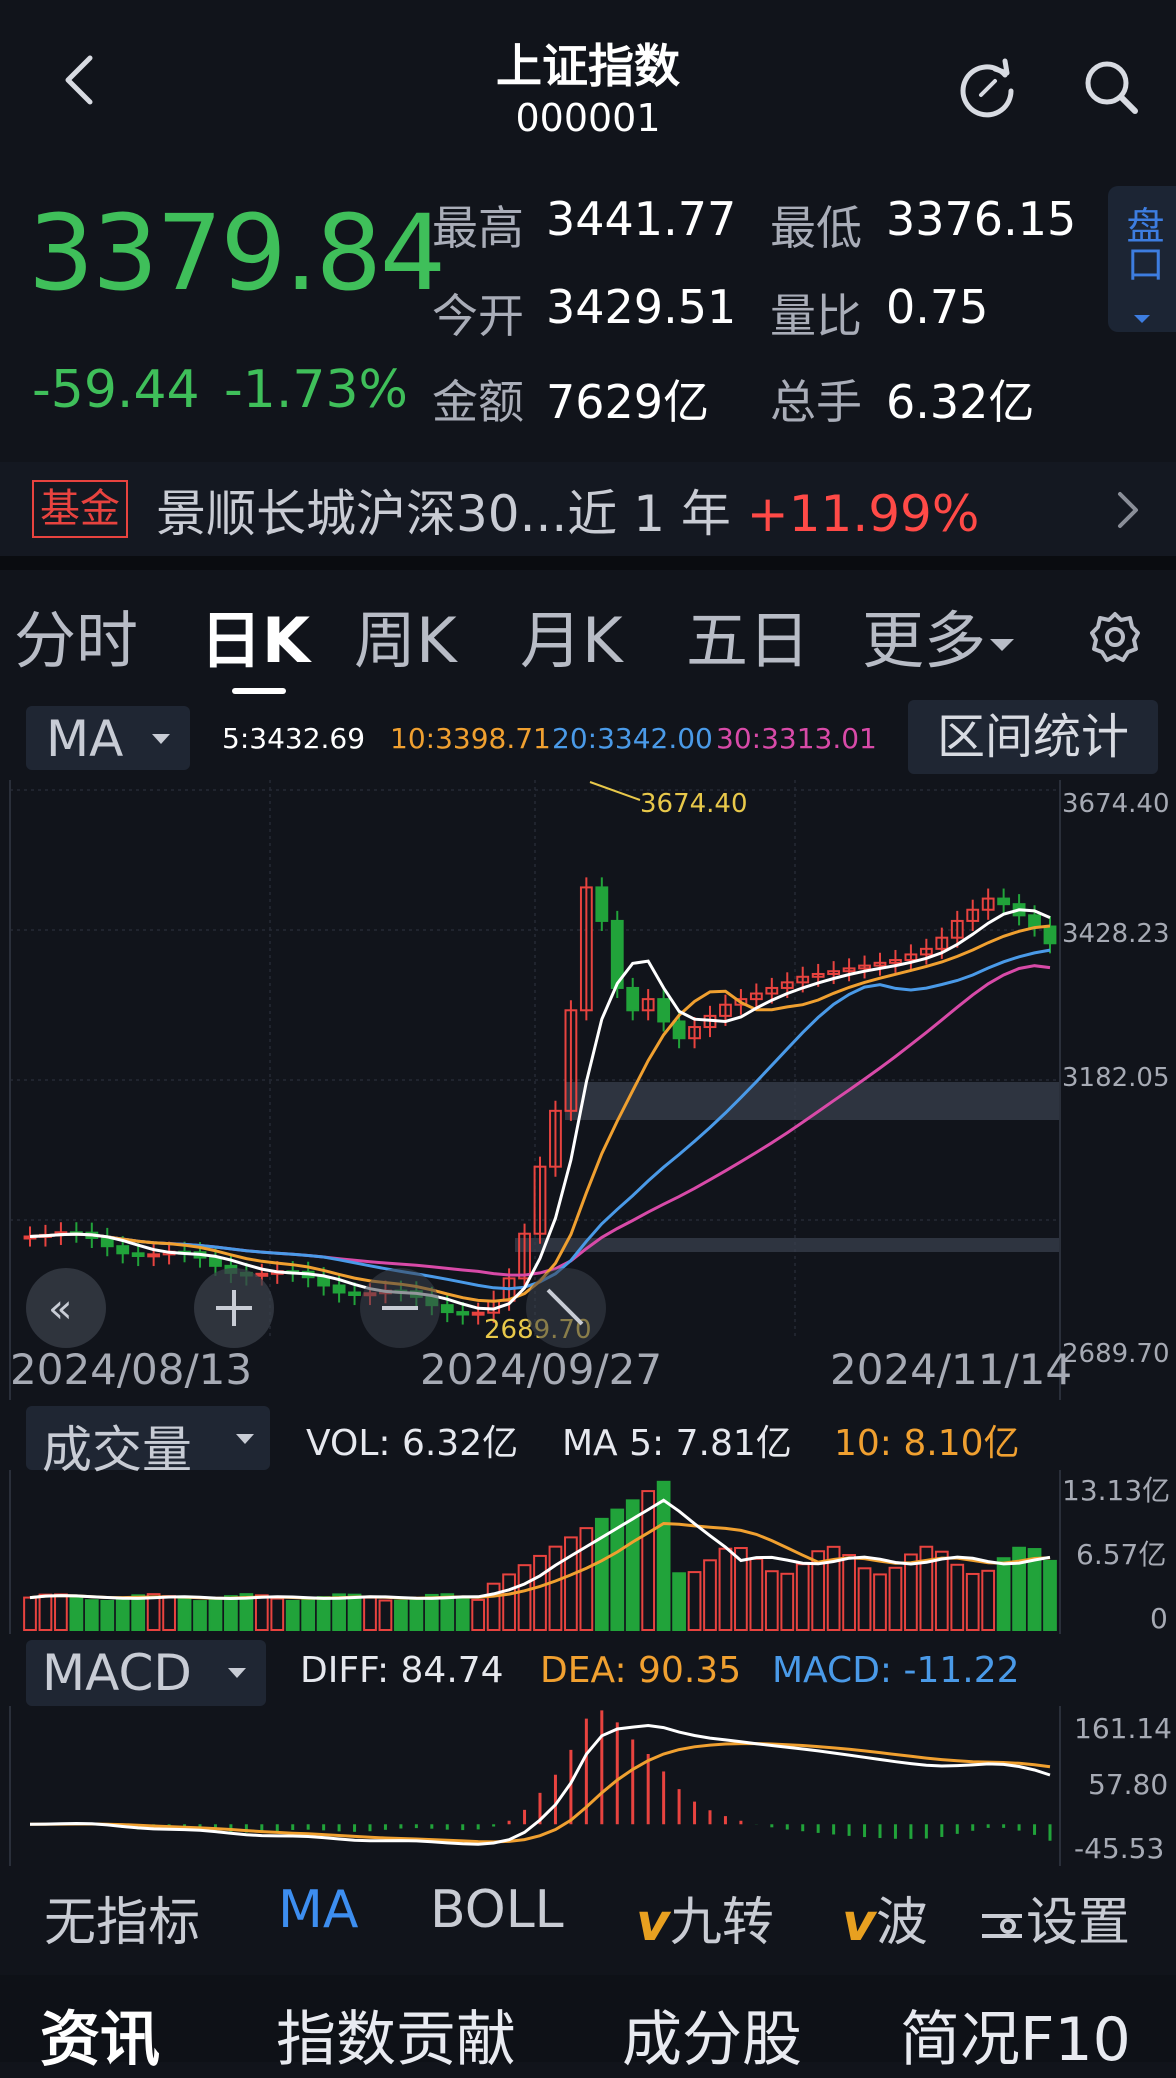 This screenshot has width=1176, height=2078. Describe the element at coordinates (108, 738) in the screenshot. I see `ma-selector: MA` at that location.